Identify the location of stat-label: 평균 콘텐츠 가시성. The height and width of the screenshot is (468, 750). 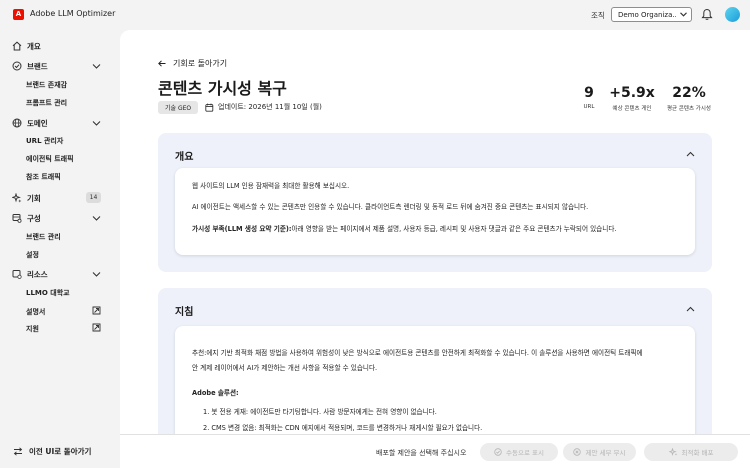
(689, 109).